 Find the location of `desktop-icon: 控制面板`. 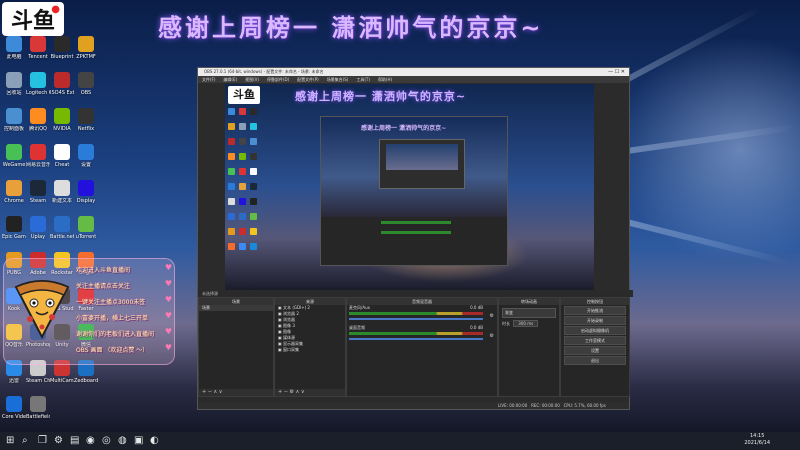

desktop-icon: 控制面板 is located at coordinates (14, 126).